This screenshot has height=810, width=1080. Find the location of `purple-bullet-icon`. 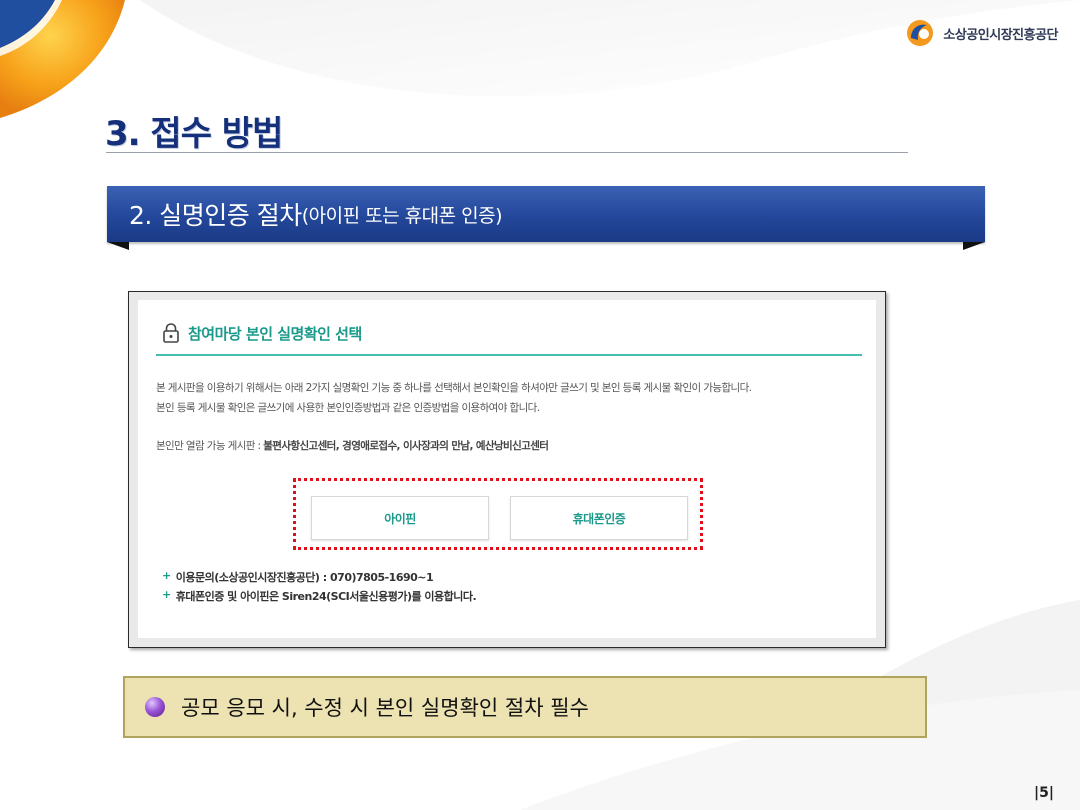

purple-bullet-icon is located at coordinates (155, 707).